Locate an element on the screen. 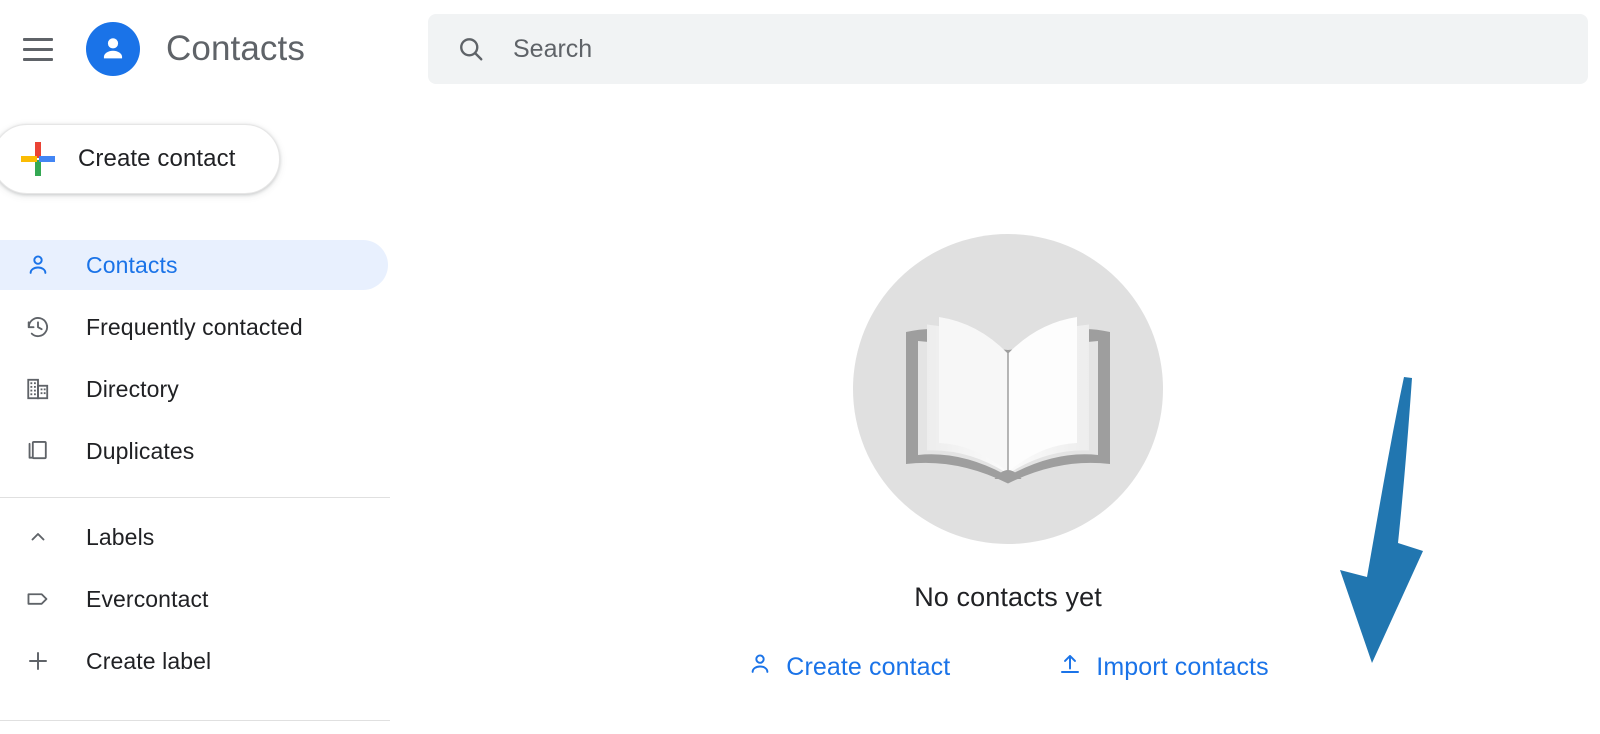 Image resolution: width=1600 pixels, height=734 pixels. create-contact-button: Create contact is located at coordinates (140, 159).